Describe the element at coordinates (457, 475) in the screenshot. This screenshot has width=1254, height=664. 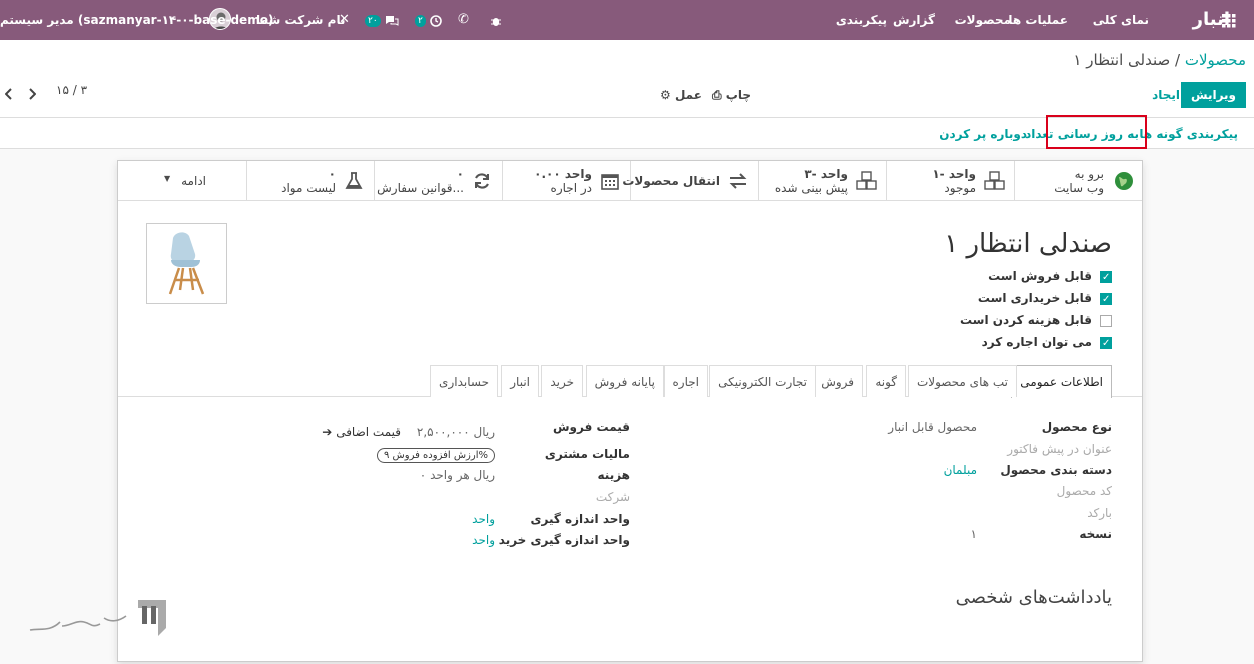
I see `cost-field: ۰ ریال هر واحد` at that location.